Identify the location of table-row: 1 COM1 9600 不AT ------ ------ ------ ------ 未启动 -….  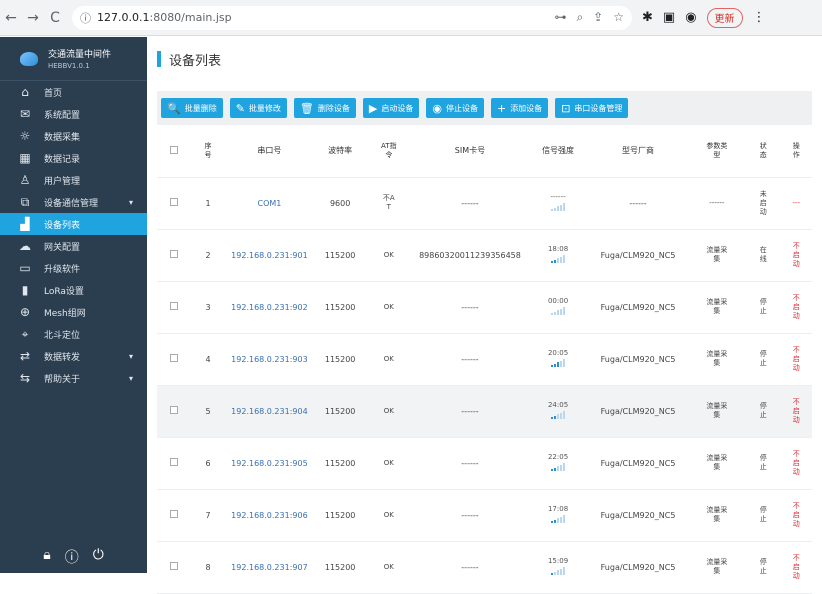
(484, 203).